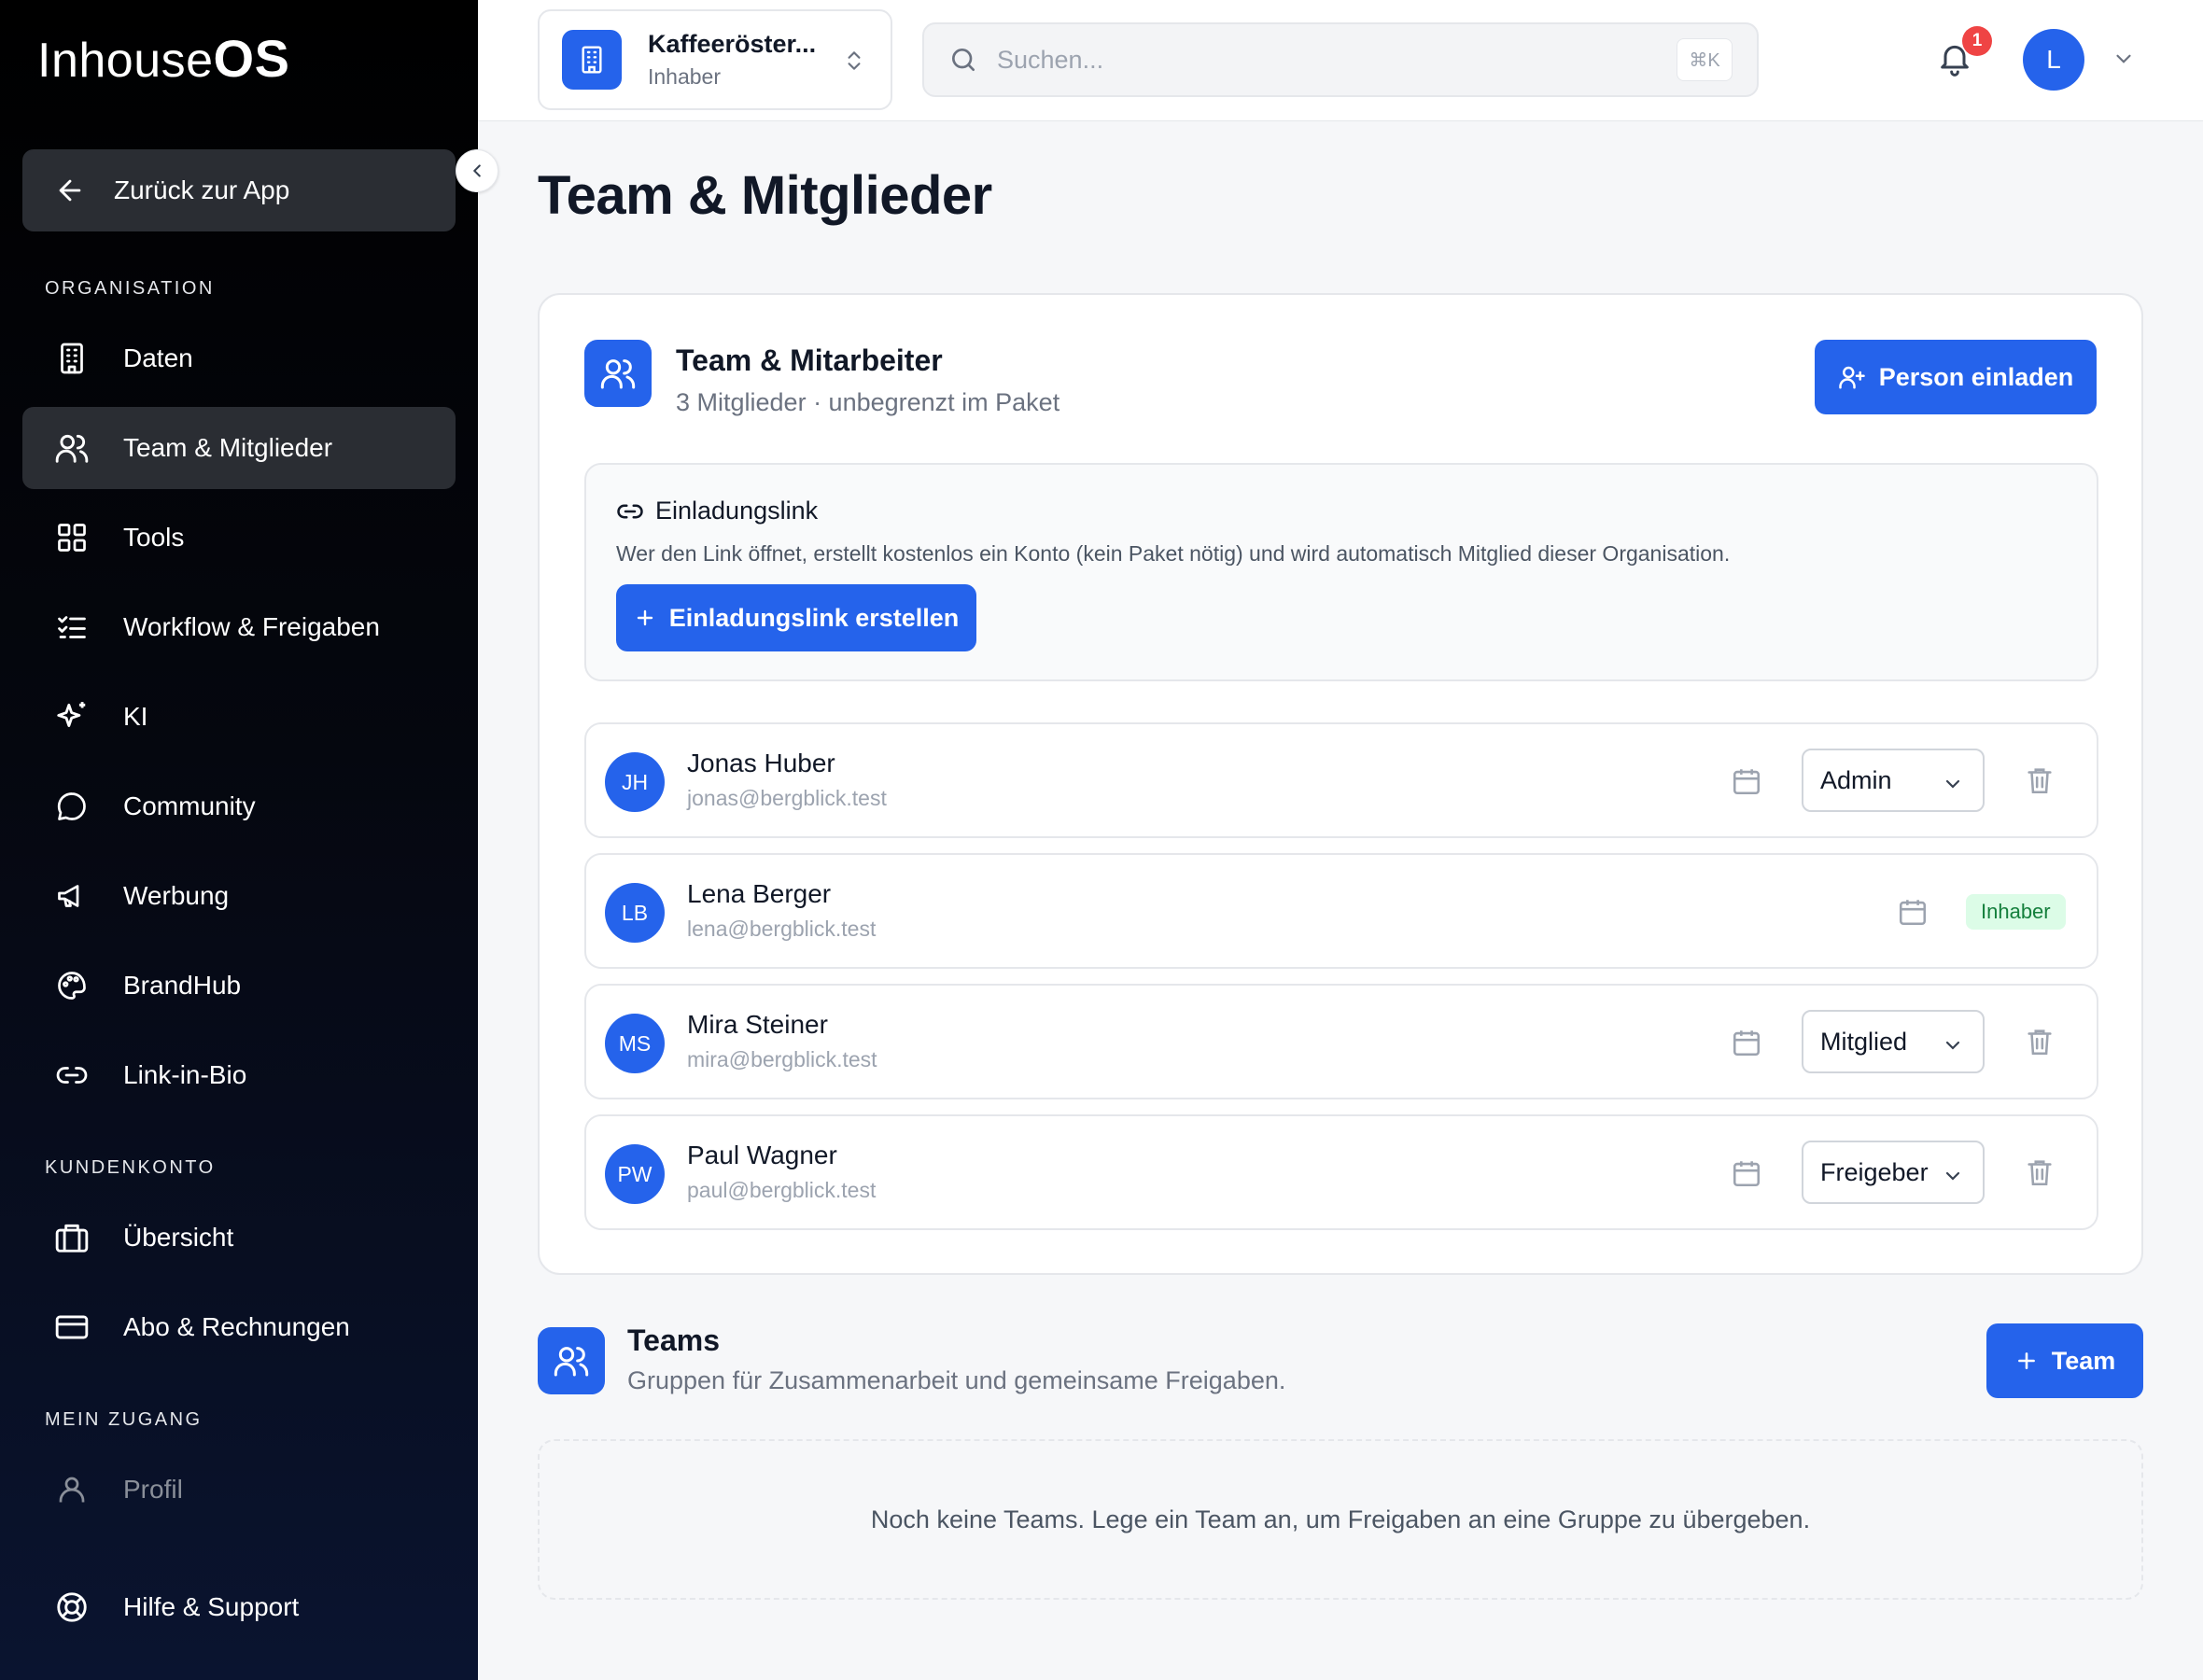 This screenshot has height=1680, width=2203. What do you see at coordinates (239, 538) in the screenshot?
I see `sidebar-item-tools: Tools` at bounding box center [239, 538].